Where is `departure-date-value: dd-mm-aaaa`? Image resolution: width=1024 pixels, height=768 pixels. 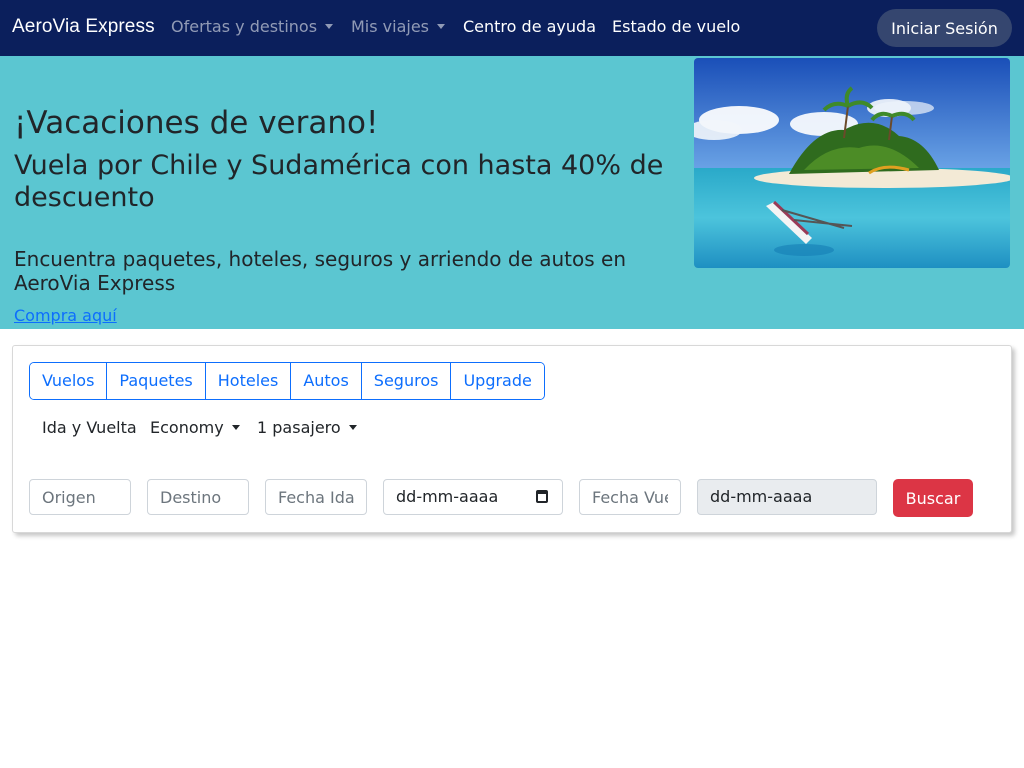 departure-date-value: dd-mm-aaaa is located at coordinates (447, 496).